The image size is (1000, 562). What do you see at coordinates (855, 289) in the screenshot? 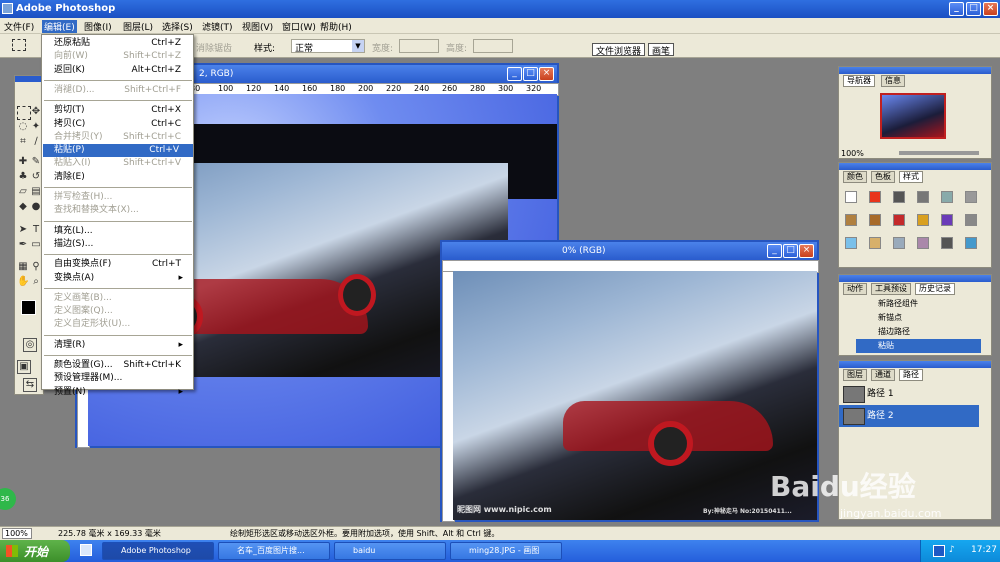
I see `tab-actions: 动作` at bounding box center [855, 289].